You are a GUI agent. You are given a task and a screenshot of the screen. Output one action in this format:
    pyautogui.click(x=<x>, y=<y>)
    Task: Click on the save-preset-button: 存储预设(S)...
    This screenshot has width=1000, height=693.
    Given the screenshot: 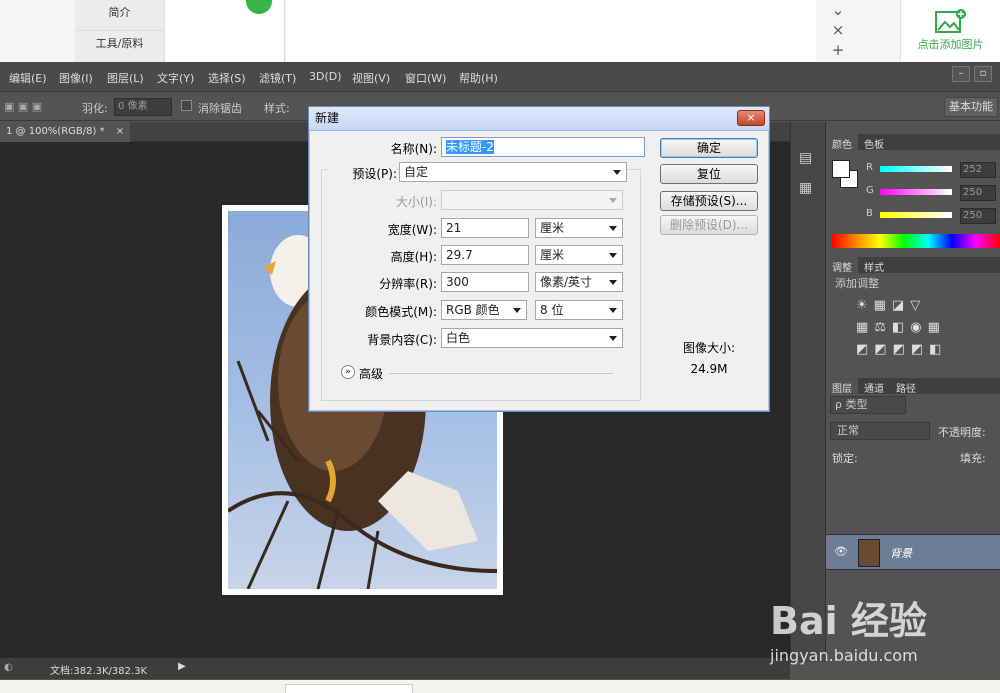 What is the action you would take?
    pyautogui.click(x=709, y=201)
    